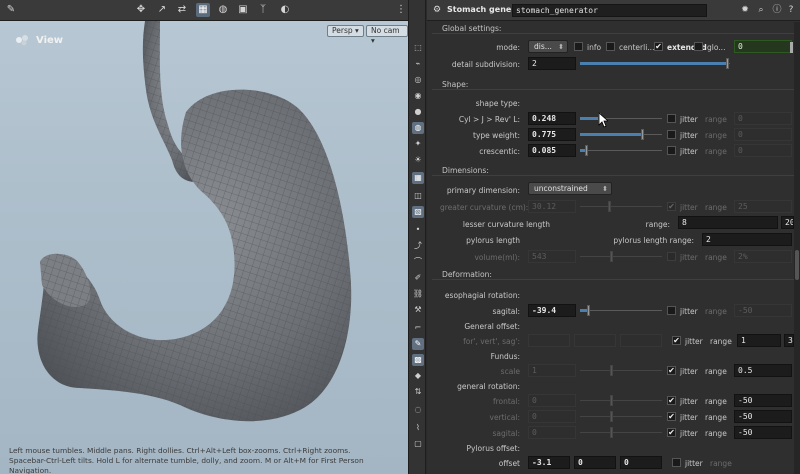 This screenshot has width=800, height=474. I want to click on blob-icon: ◆, so click(418, 376).